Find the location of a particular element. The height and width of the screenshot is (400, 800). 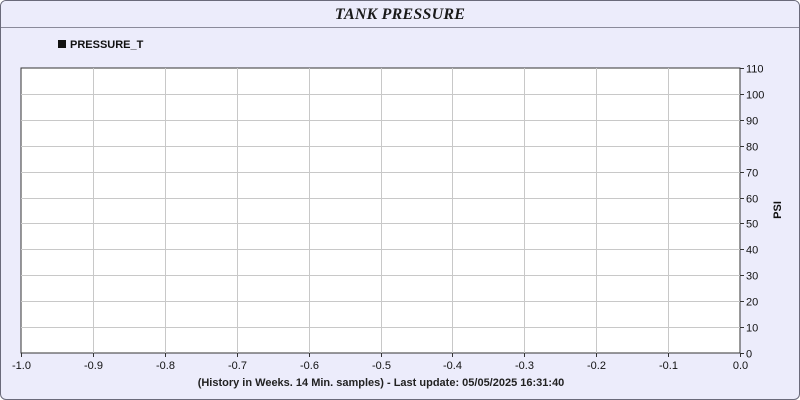

y-tick-label: 60 is located at coordinates (752, 200).